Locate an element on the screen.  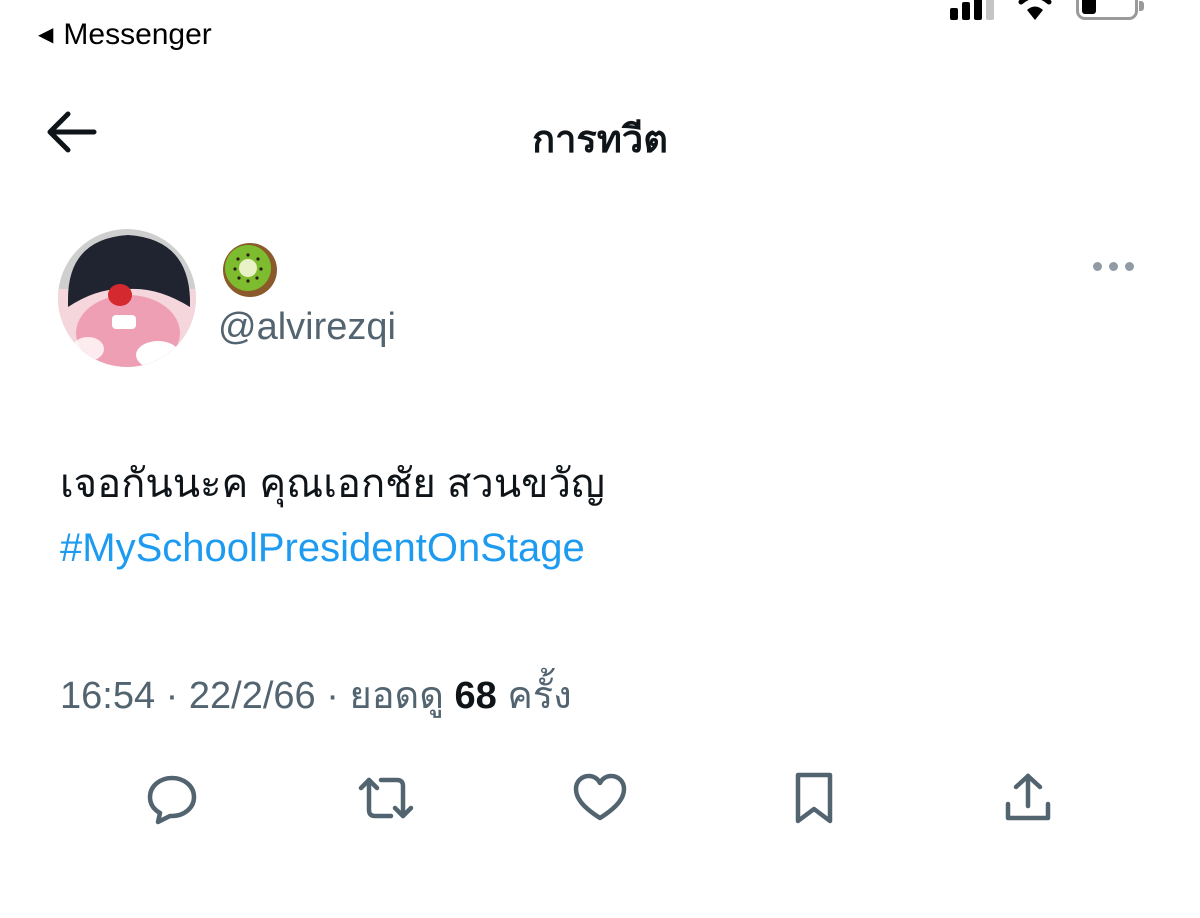
back-triangle-icon: ◀ is located at coordinates (46, 35).